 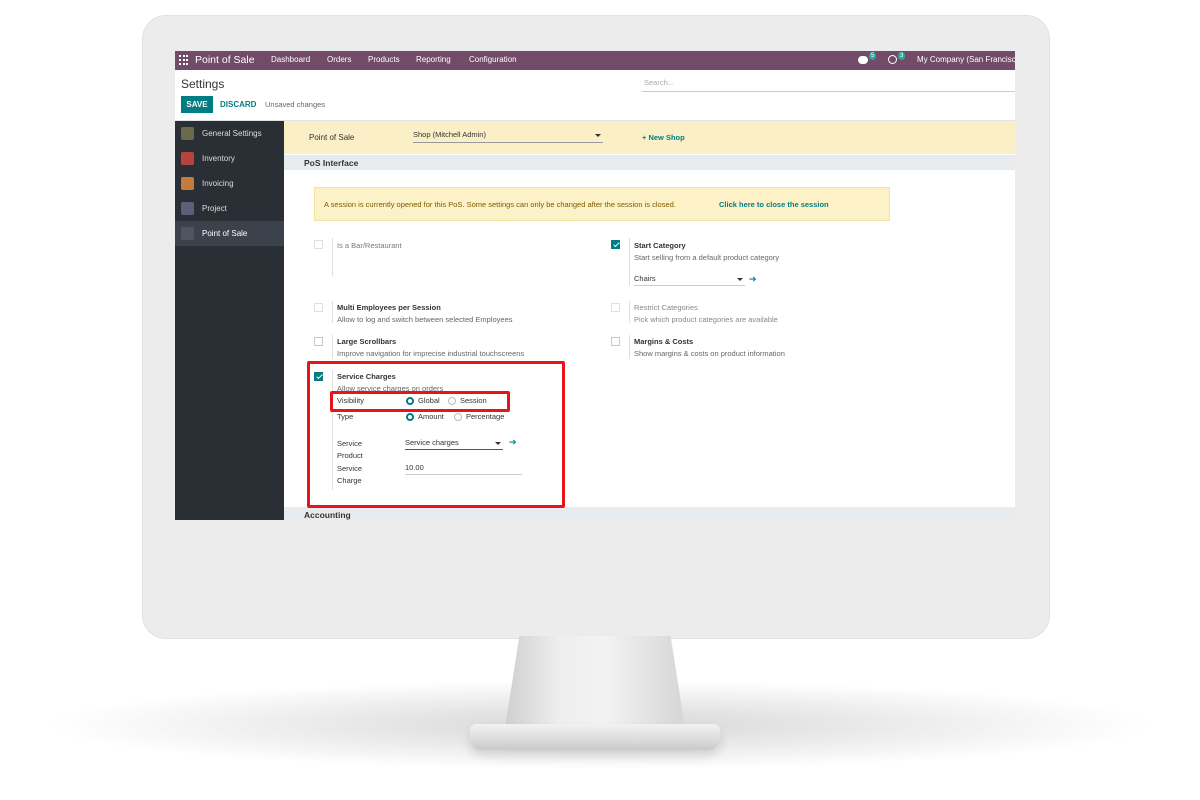 I want to click on visibility-highlight-box, so click(x=420, y=401).